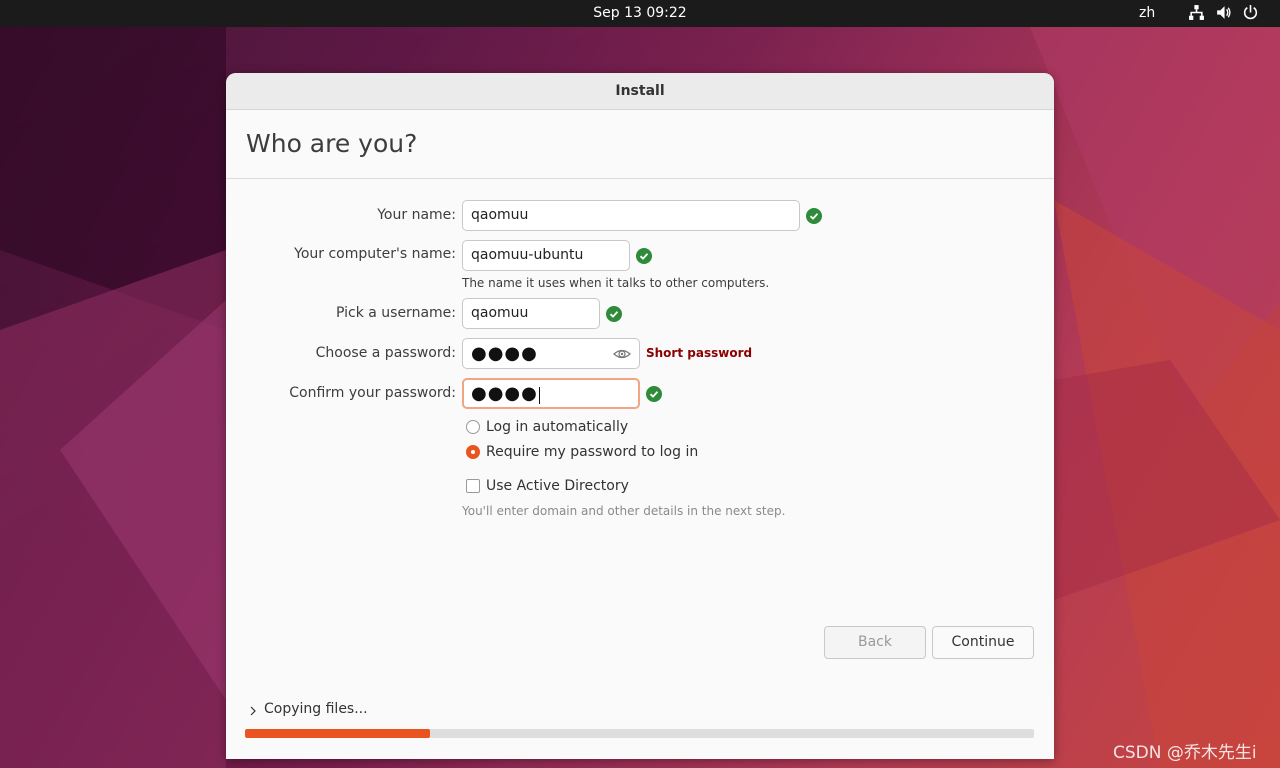  I want to click on login-automatically-label: Log in automatically, so click(557, 427).